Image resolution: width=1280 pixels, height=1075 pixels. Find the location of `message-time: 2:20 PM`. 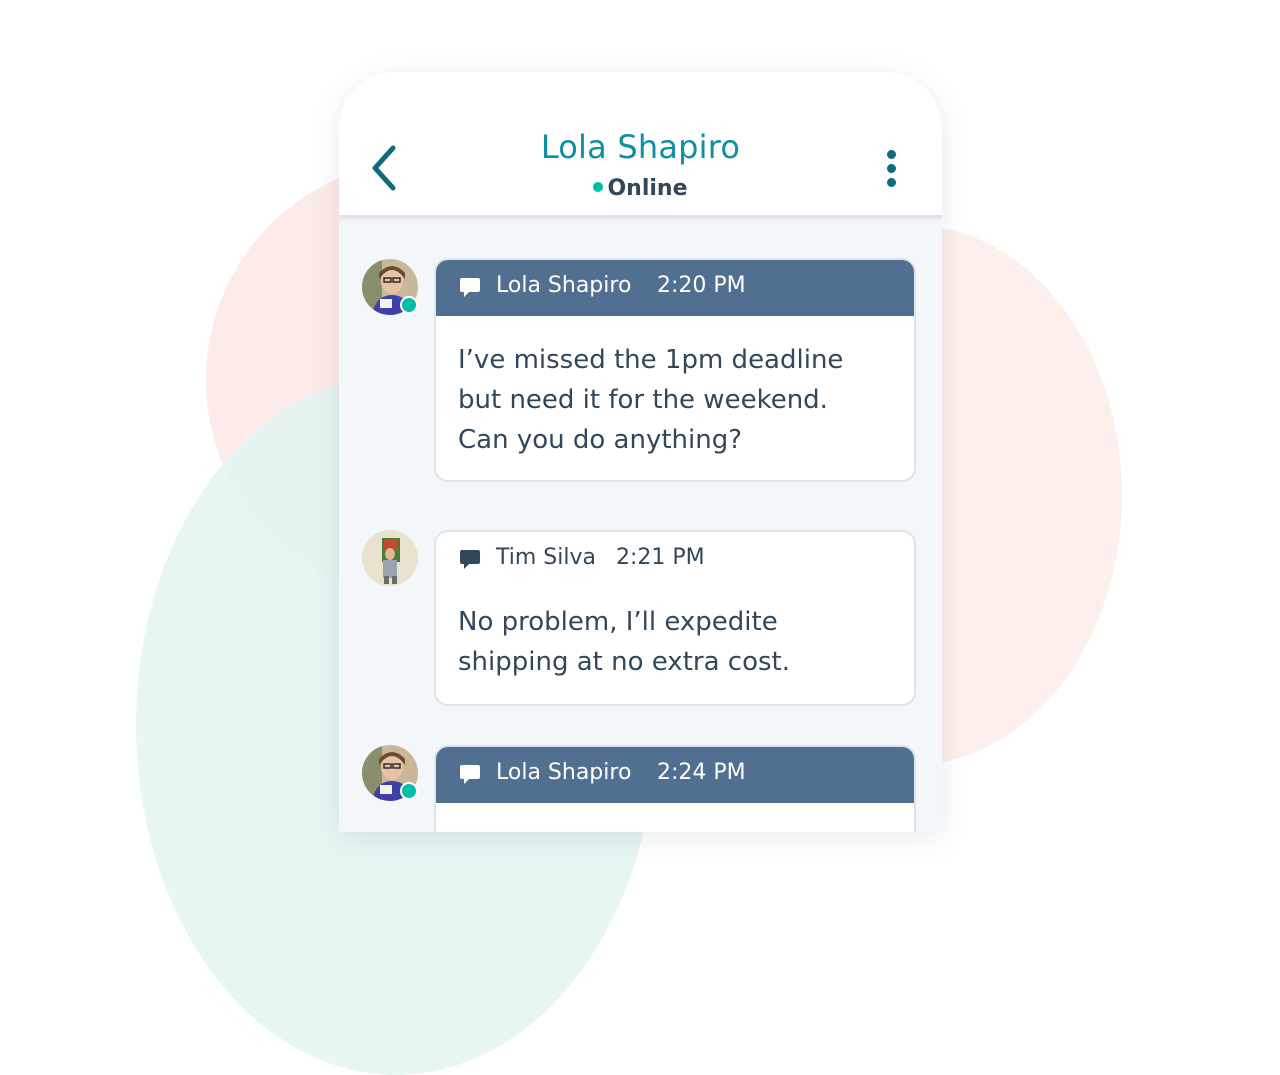

message-time: 2:20 PM is located at coordinates (701, 285).